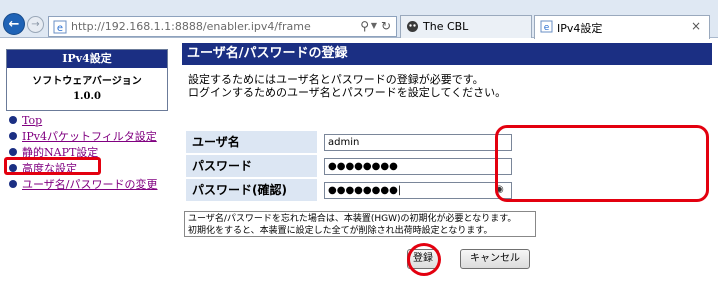 Image resolution: width=718 pixels, height=292 pixels. What do you see at coordinates (336, 79) in the screenshot?
I see `description-line: 設定するためにはユーザ名とパスワードの登録が必要です。` at bounding box center [336, 79].